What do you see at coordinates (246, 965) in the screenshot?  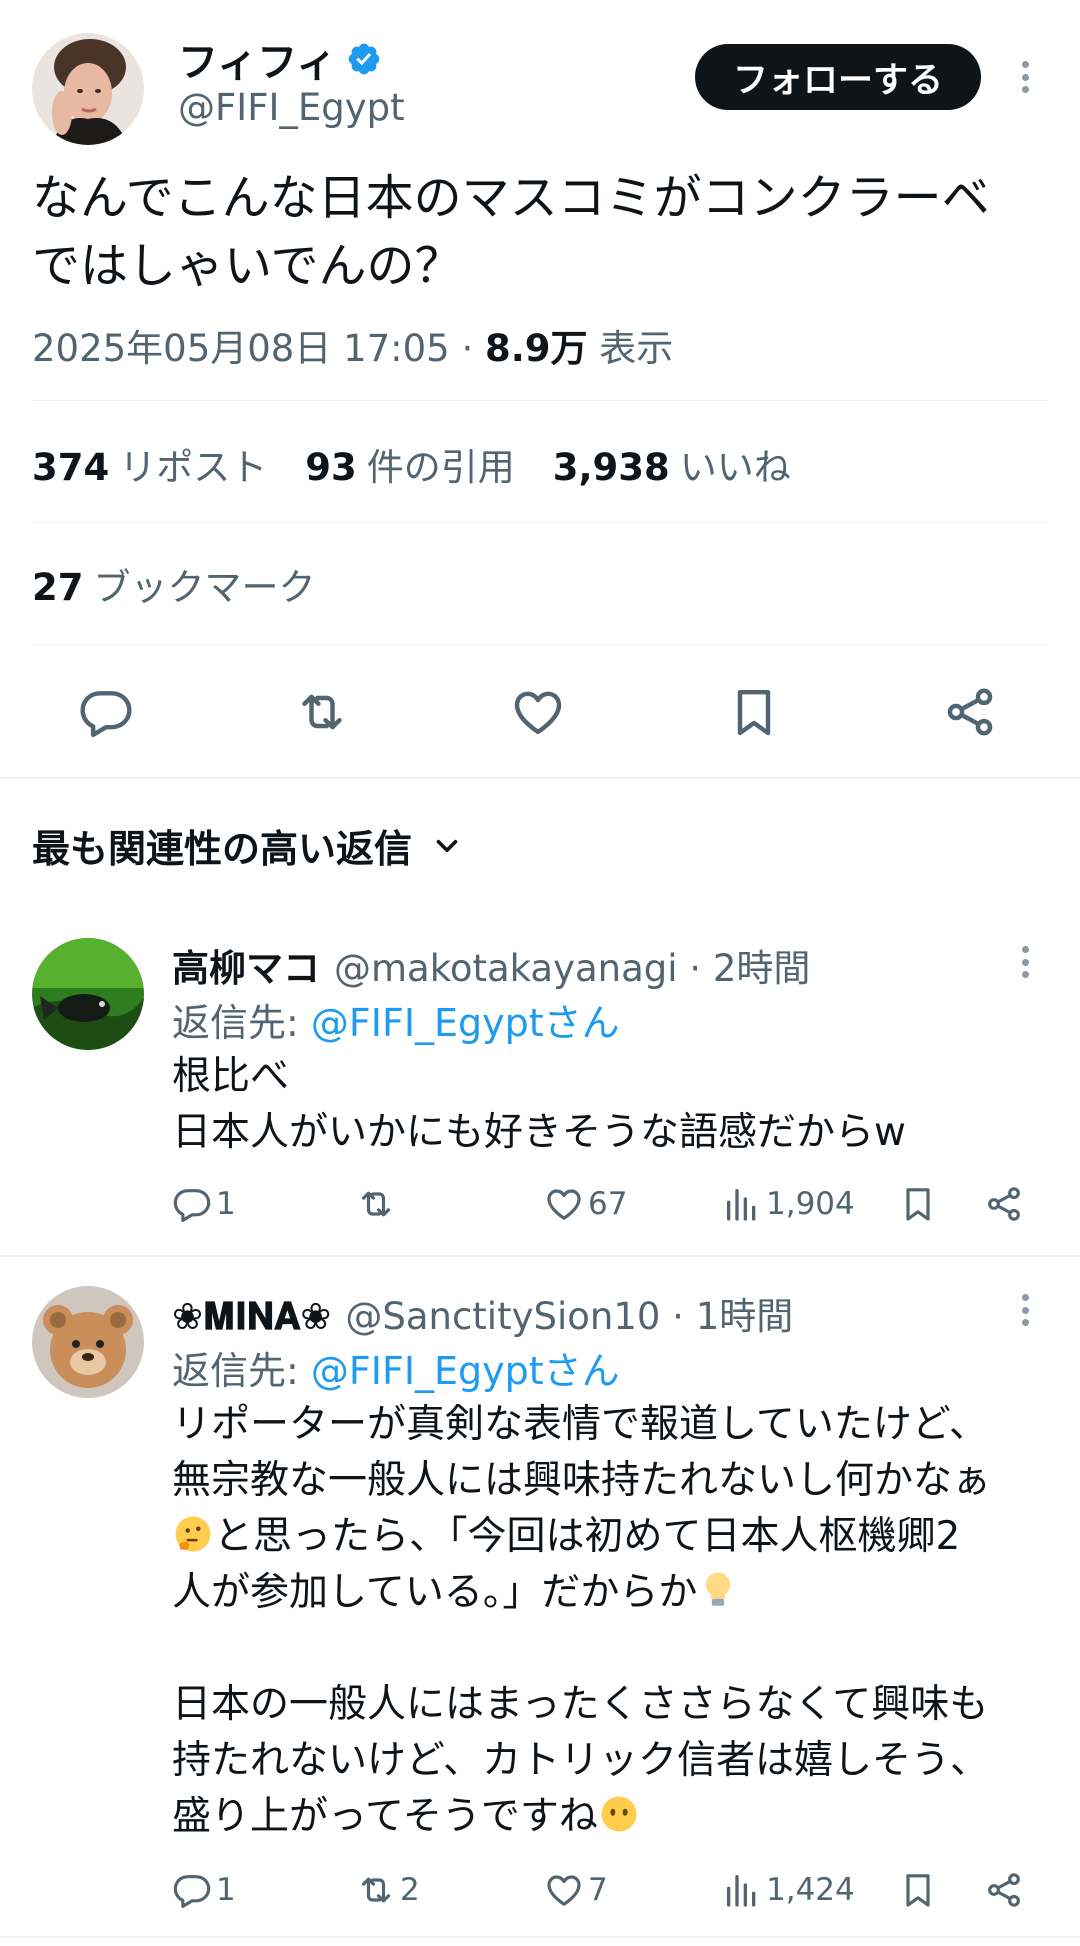 I see `reply-author-name: 高柳マコ` at bounding box center [246, 965].